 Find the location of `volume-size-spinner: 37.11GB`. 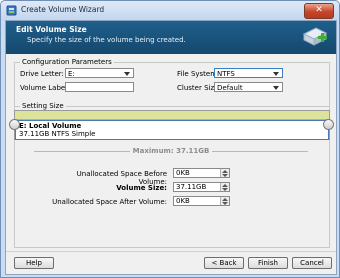

volume-size-spinner: 37.11GB is located at coordinates (201, 187).